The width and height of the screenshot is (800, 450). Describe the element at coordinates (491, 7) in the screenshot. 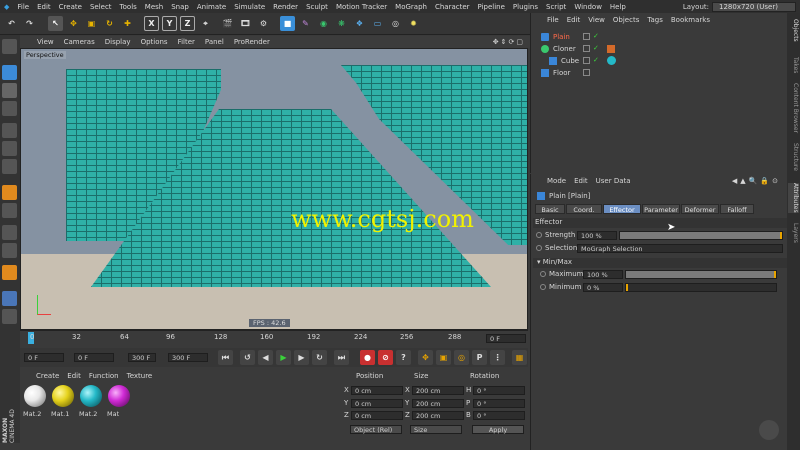

I see `menu-pipeline: Pipeline` at that location.